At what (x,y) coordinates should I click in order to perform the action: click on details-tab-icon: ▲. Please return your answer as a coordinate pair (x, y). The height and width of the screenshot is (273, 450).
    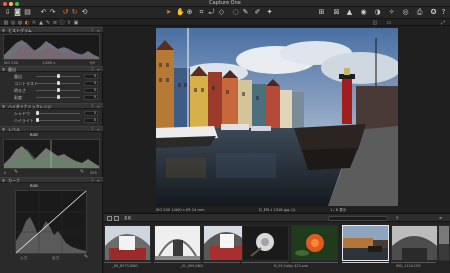
    Looking at the image, I should click on (41, 23).